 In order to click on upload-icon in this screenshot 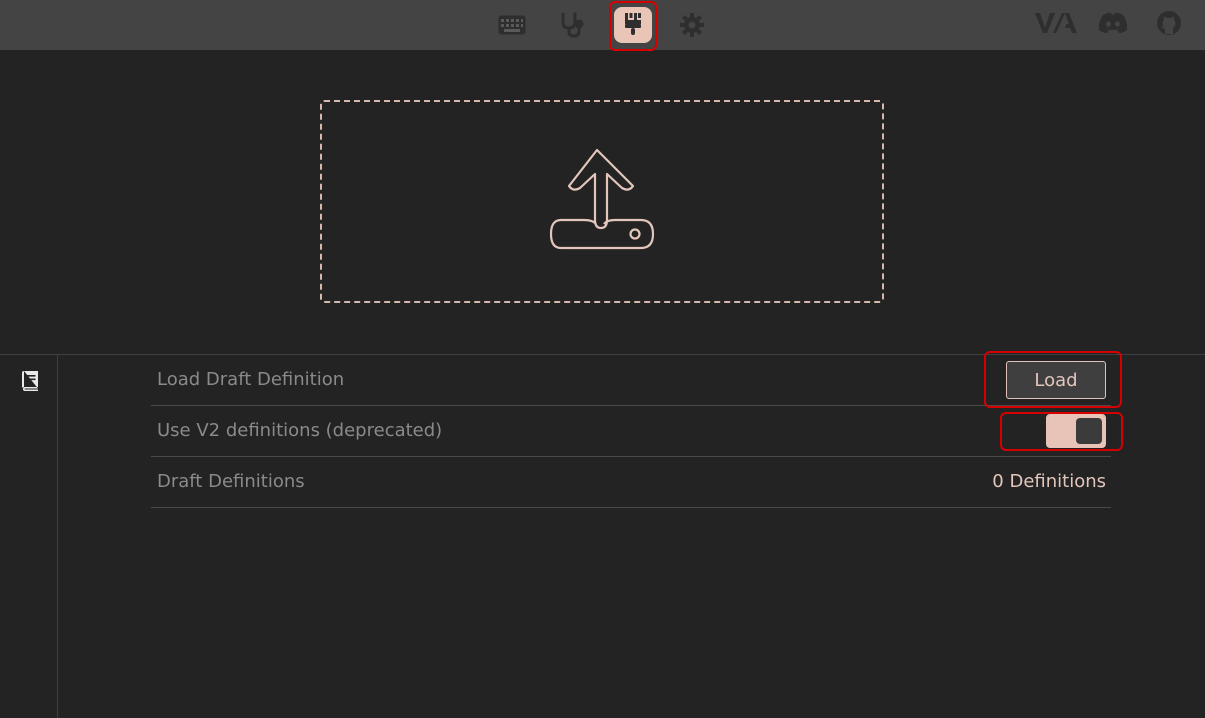, I will do `click(602, 202)`.